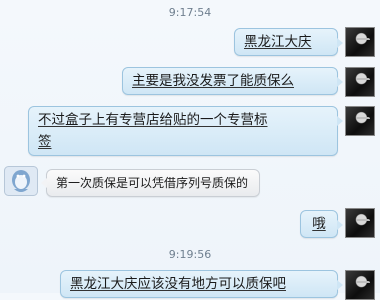 The width and height of the screenshot is (380, 300). Describe the element at coordinates (21, 181) in the screenshot. I see `qq-penguin-avatar-icon` at that location.